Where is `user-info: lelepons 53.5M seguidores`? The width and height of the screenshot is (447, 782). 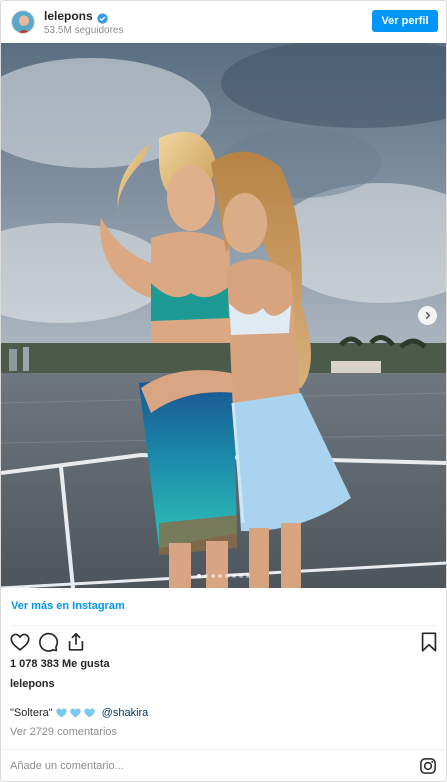
user-info: lelepons 53.5M seguidores is located at coordinates (84, 22).